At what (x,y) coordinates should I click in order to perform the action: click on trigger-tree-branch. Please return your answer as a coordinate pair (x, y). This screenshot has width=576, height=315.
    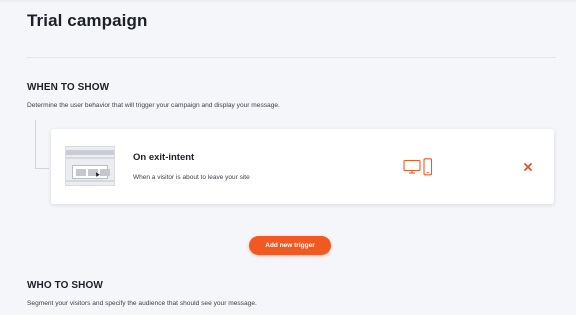
    Looking at the image, I should click on (42, 168).